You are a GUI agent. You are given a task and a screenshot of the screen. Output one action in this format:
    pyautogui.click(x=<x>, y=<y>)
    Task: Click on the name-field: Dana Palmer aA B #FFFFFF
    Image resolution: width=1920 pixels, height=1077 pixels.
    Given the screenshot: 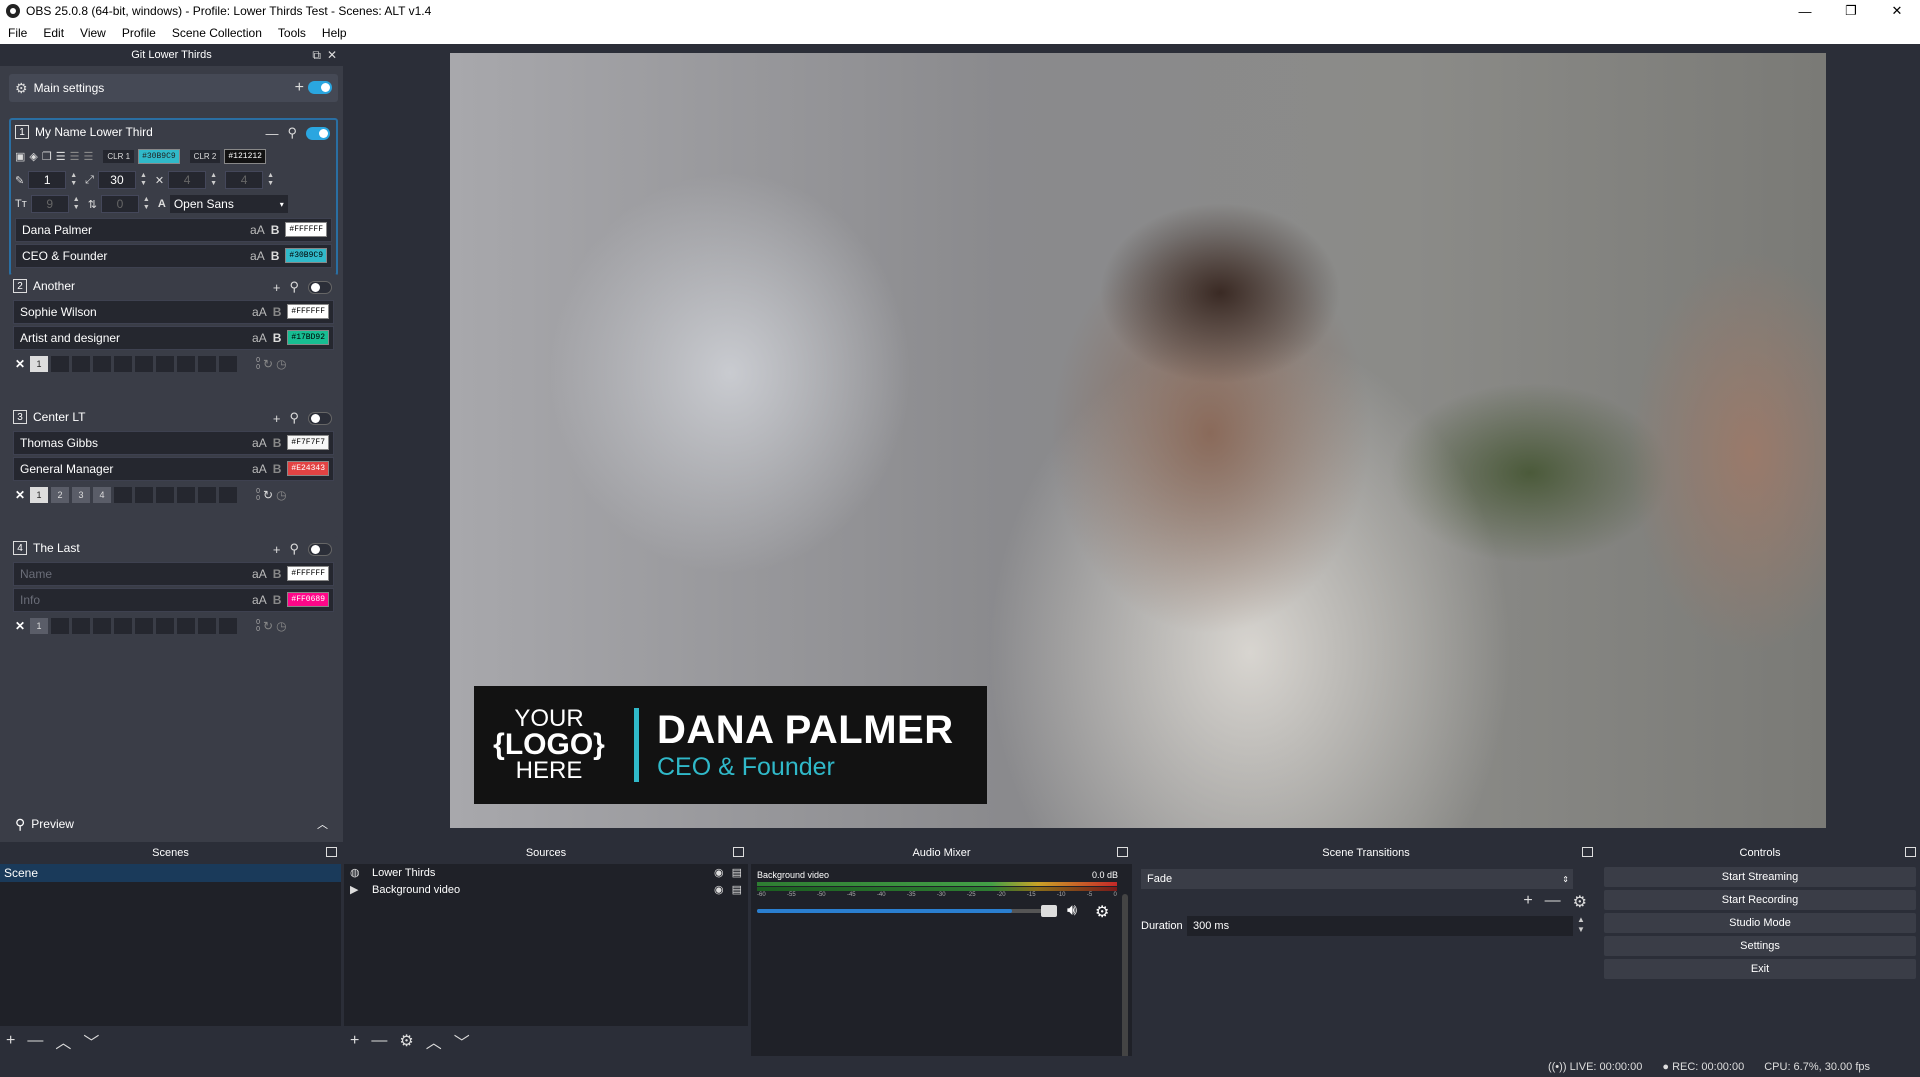 What is the action you would take?
    pyautogui.click(x=173, y=230)
    